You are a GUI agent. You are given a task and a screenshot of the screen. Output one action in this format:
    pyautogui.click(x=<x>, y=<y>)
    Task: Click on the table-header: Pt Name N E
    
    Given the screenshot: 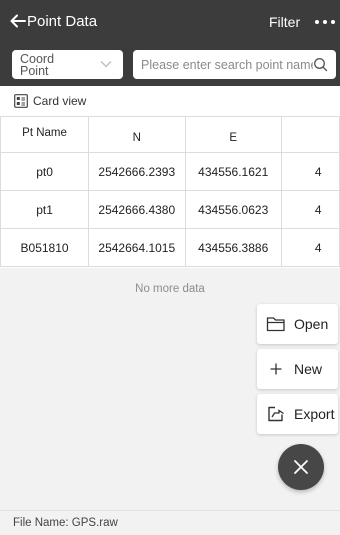 What is the action you would take?
    pyautogui.click(x=170, y=134)
    